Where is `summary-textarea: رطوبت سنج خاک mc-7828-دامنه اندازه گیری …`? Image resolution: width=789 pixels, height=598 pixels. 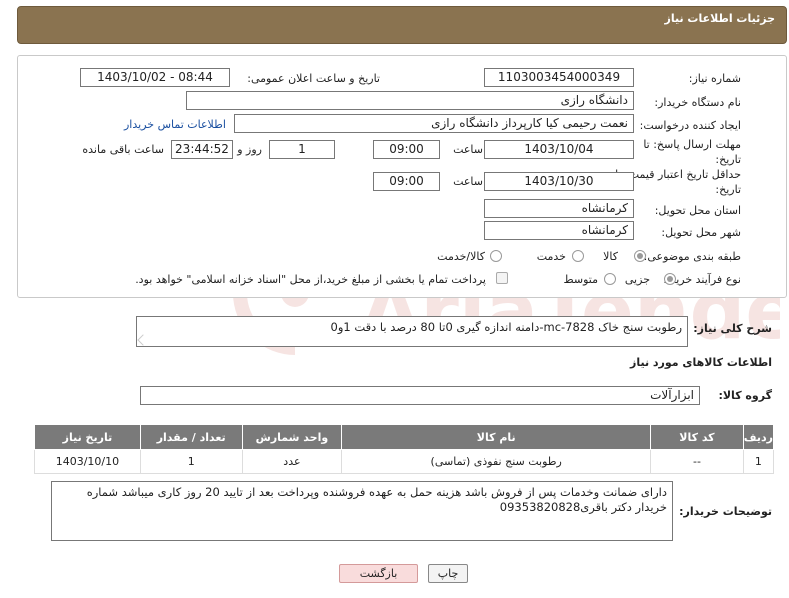
summary-textarea: رطوبت سنج خاک mc-7828-دامنه اندازه گیری … is located at coordinates (412, 331).